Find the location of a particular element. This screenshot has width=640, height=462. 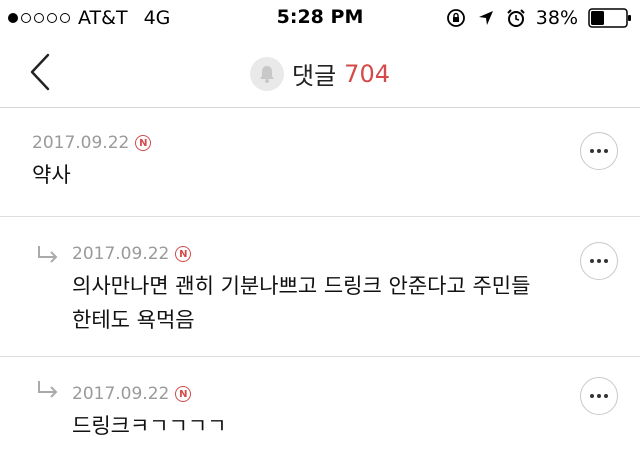

comment-count: 704 is located at coordinates (367, 73).